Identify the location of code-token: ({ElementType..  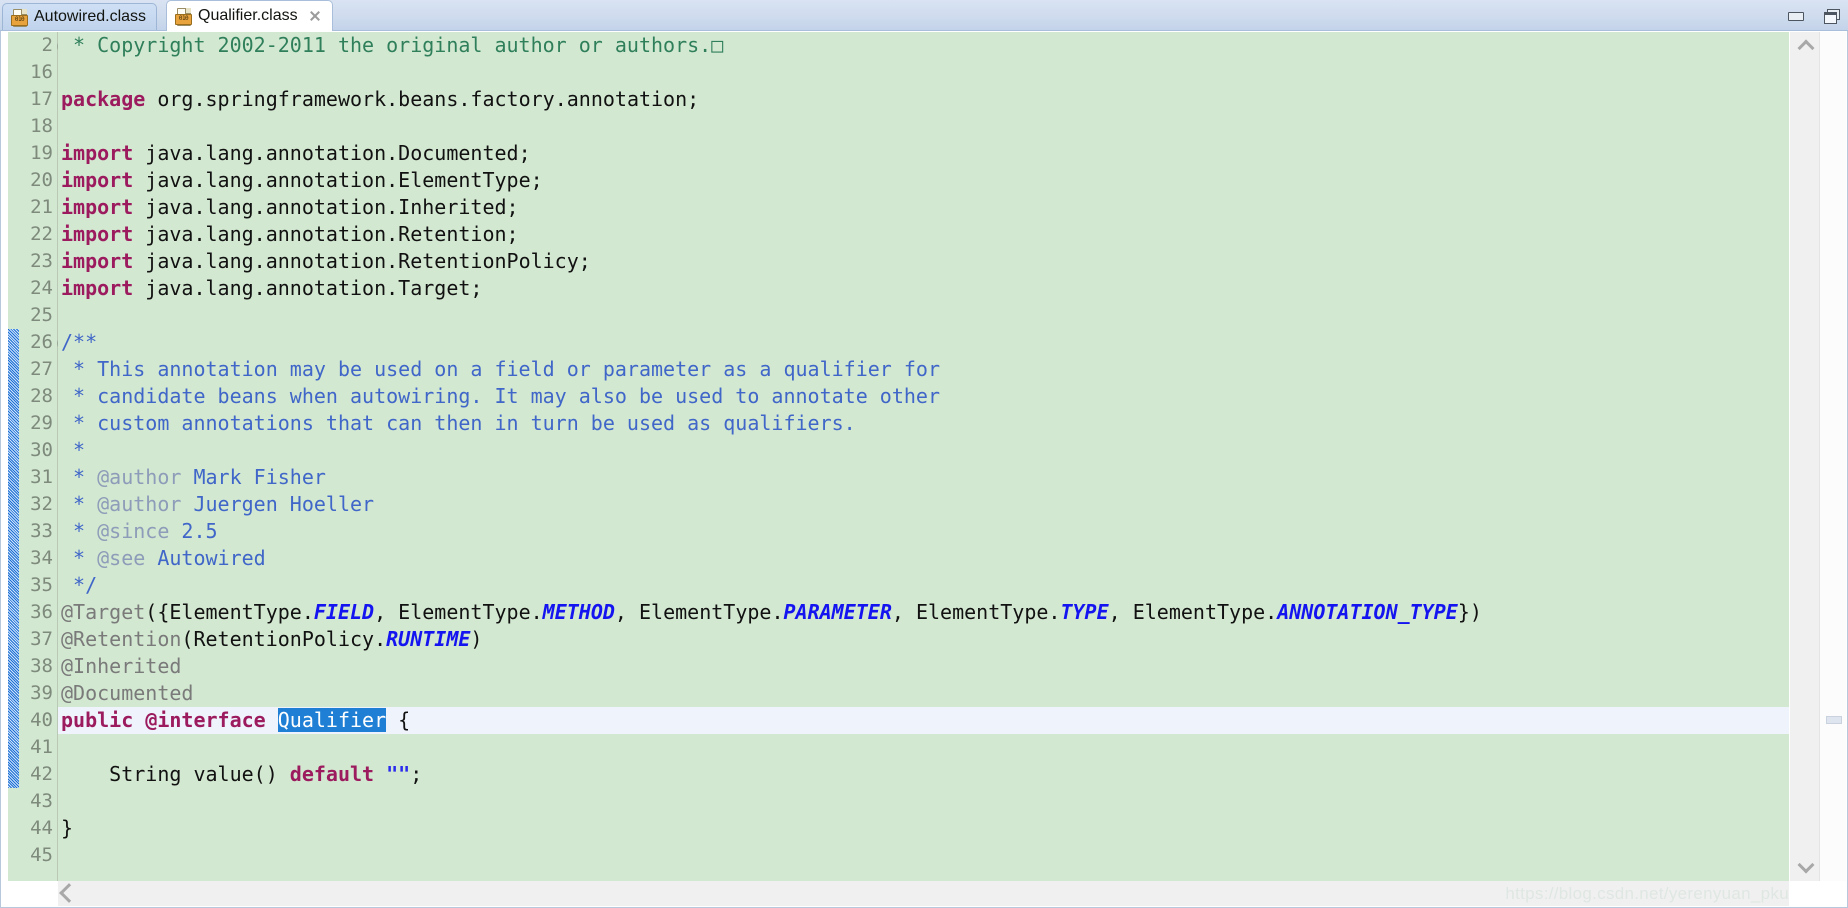
(229, 612).